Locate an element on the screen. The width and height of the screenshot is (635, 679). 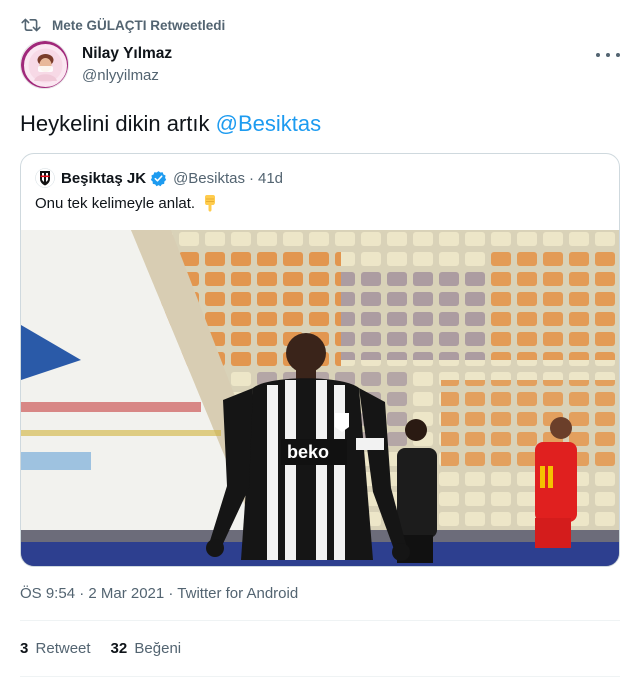
like-count-link: 32 Beğeni is located at coordinates (146, 648).